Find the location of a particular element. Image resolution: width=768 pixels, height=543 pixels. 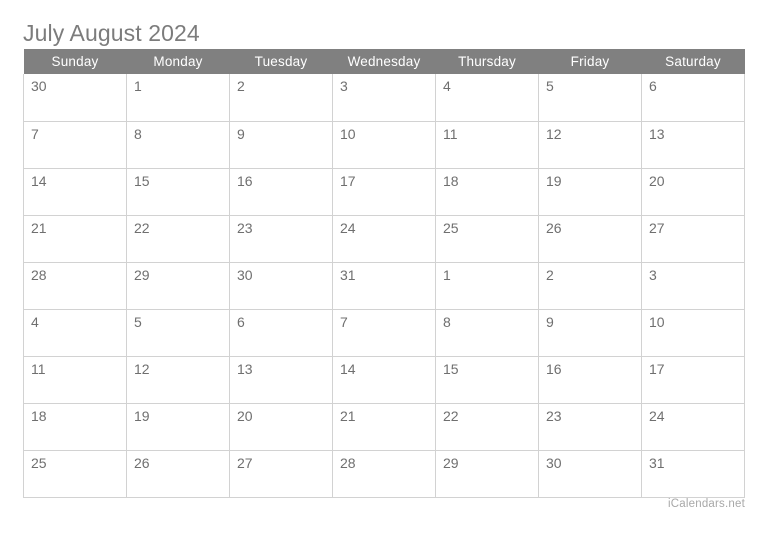

day-number: 24 is located at coordinates (657, 415).